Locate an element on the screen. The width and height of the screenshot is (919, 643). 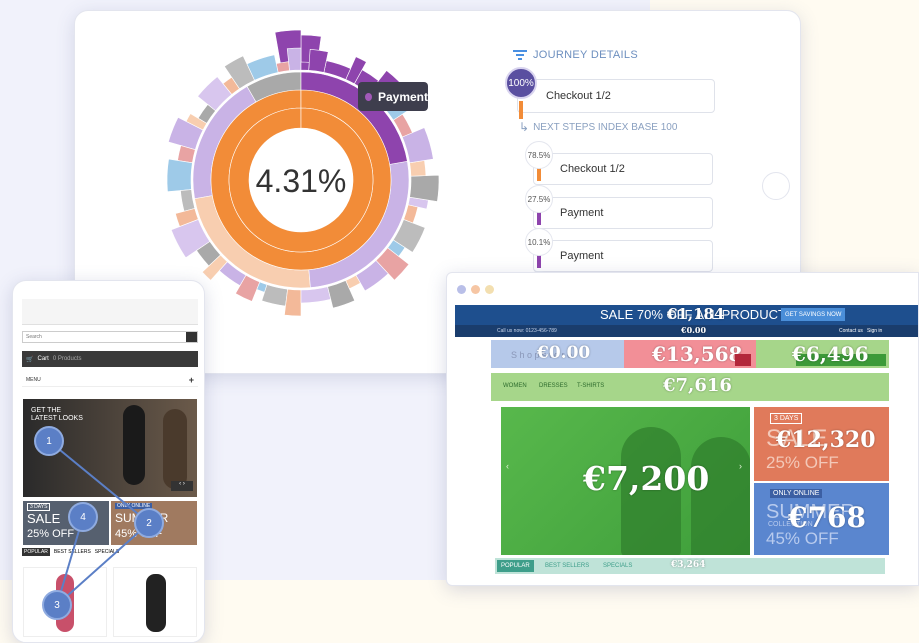
nav-item-women: WOMEN is located at coordinates (515, 386).